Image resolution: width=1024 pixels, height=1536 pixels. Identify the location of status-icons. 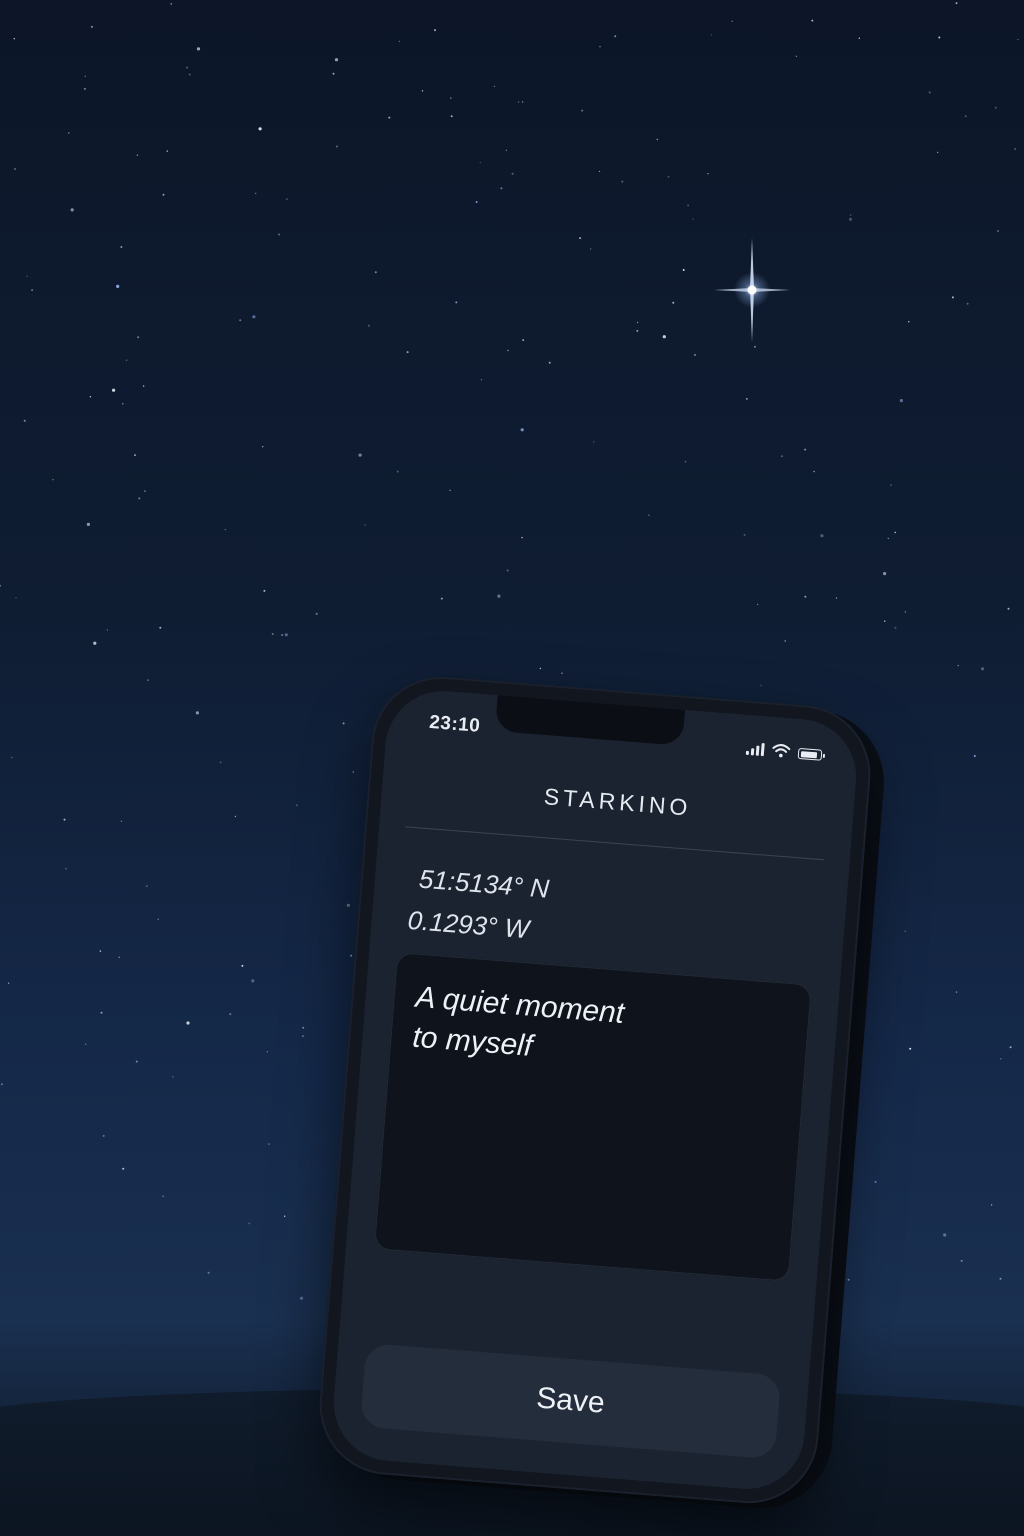
(784, 750).